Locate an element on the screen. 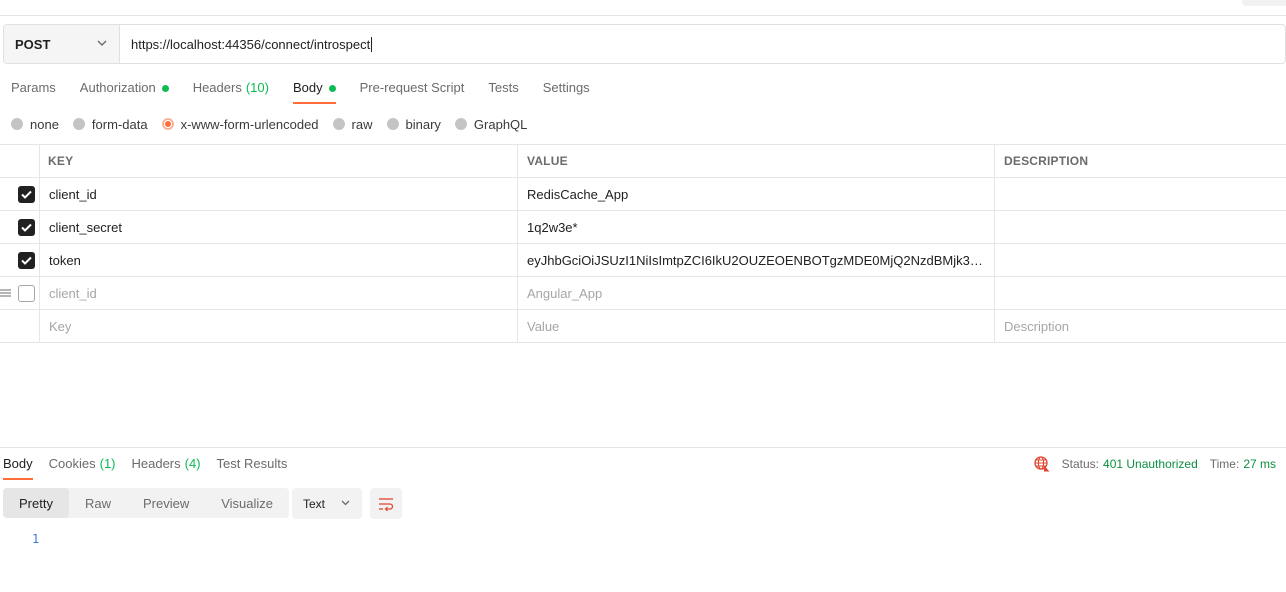 The width and height of the screenshot is (1286, 592). body-type-form-data: form-data is located at coordinates (110, 124).